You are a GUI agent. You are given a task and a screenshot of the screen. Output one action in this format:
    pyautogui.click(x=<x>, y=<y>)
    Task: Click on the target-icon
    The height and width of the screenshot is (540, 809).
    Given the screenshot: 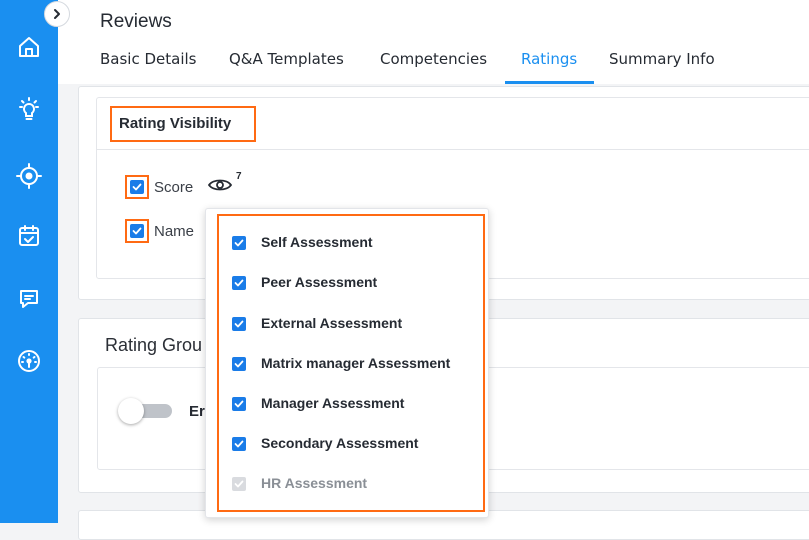 What is the action you would take?
    pyautogui.click(x=29, y=176)
    